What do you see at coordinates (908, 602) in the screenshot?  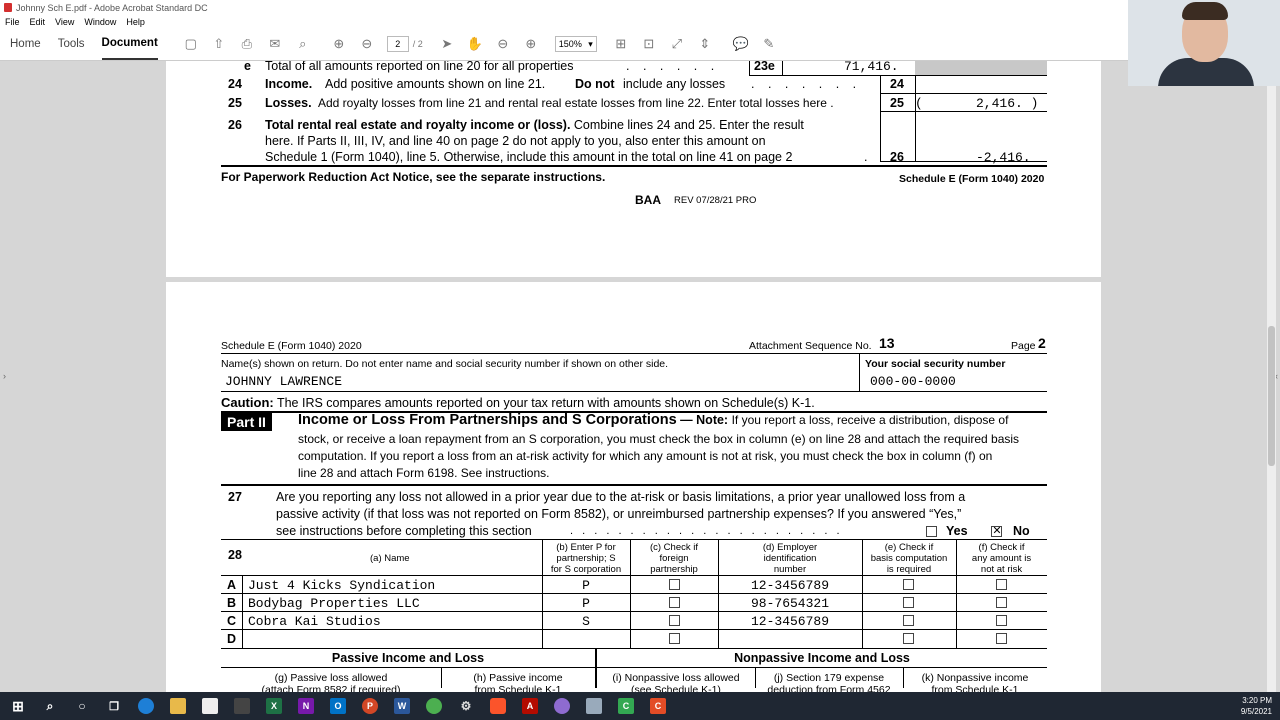 I see `row-b-basis-checkbox` at bounding box center [908, 602].